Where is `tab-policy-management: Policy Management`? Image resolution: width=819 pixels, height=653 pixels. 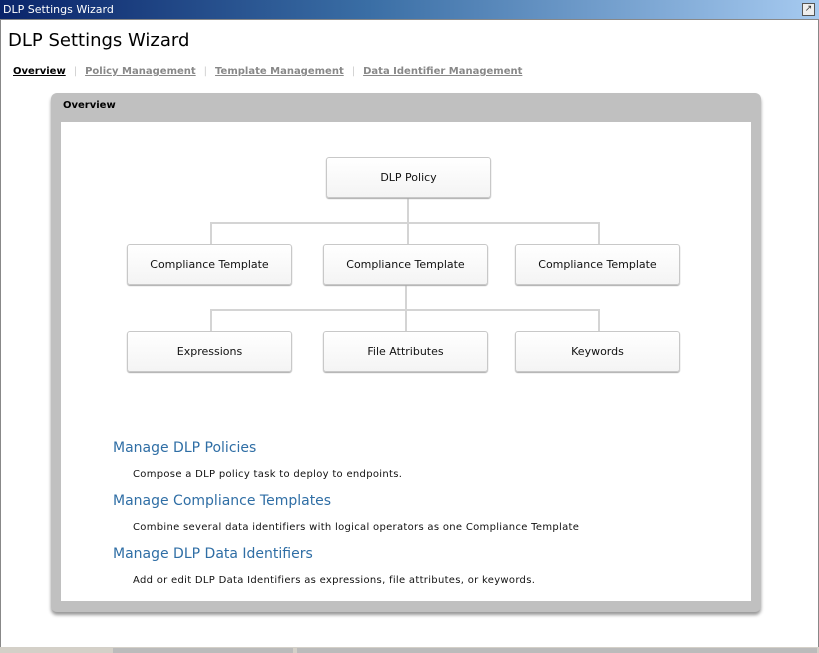 tab-policy-management: Policy Management is located at coordinates (140, 71).